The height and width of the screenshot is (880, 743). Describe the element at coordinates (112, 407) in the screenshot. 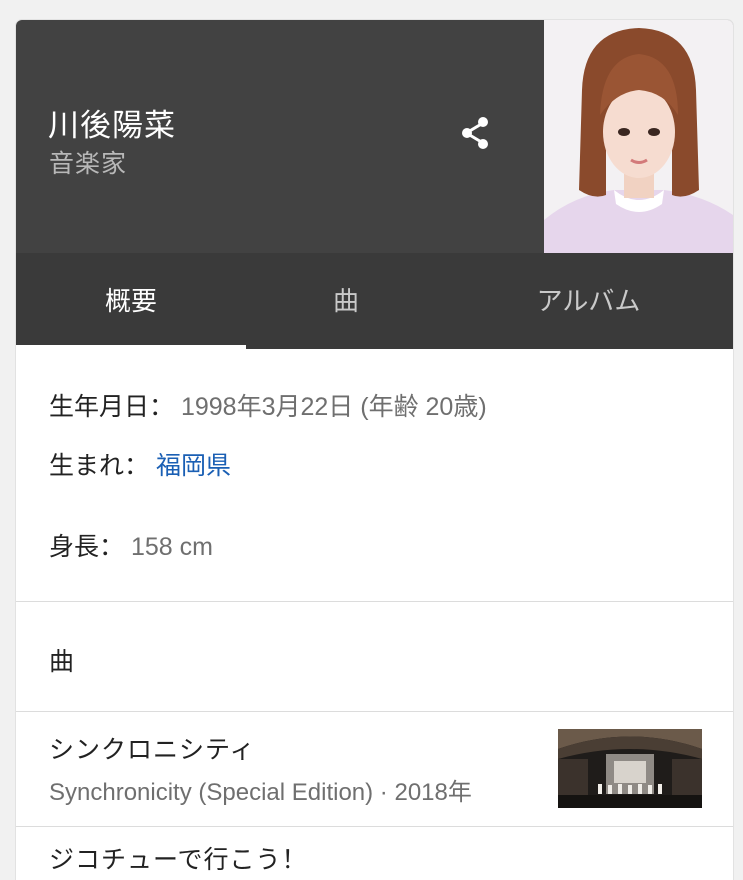

I see `fact-birthdate-label: 生年月日：` at that location.